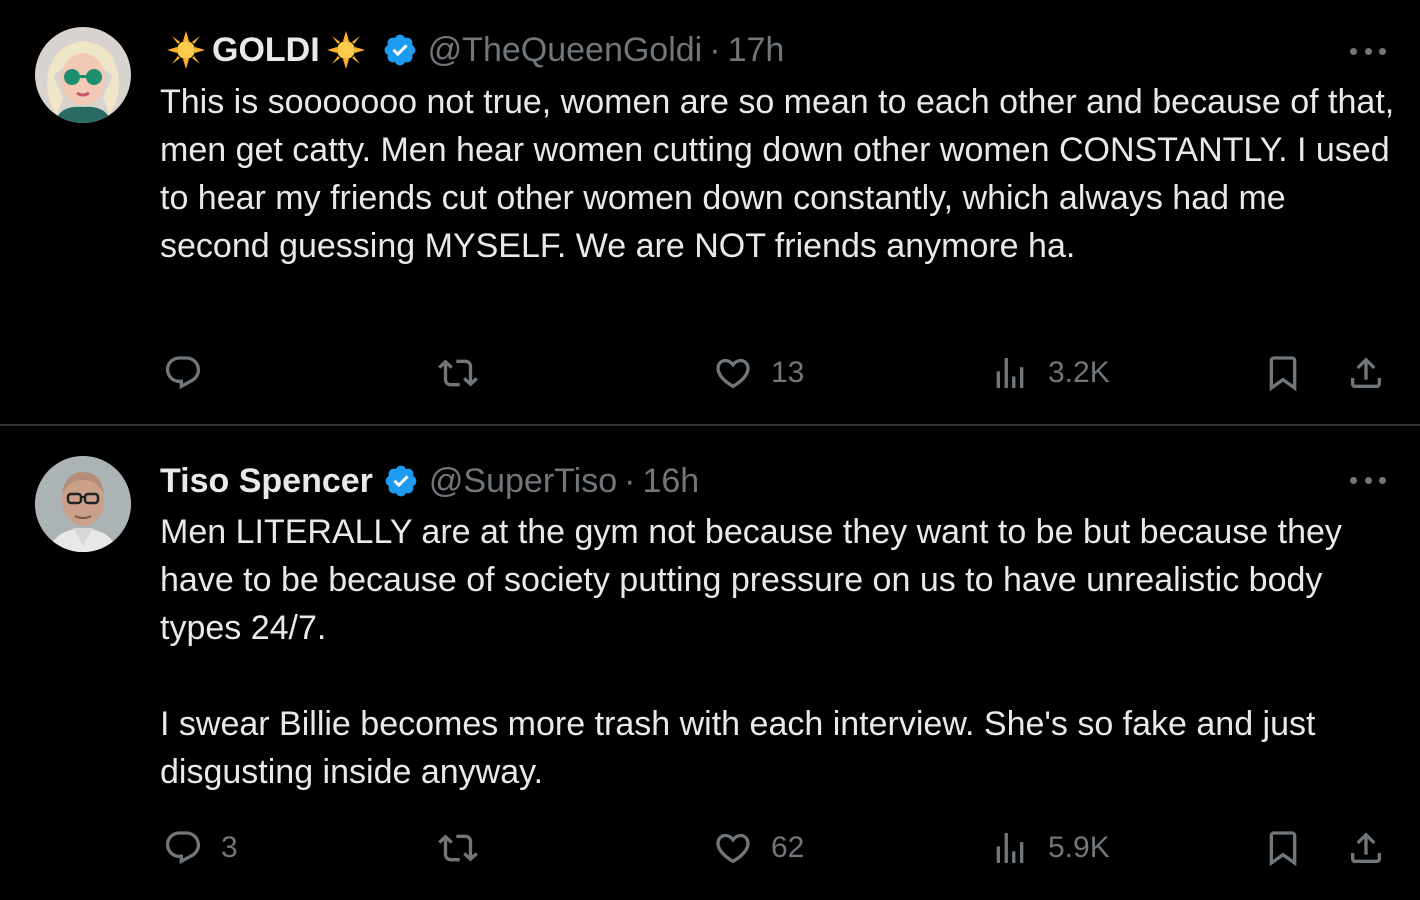 The height and width of the screenshot is (900, 1420). What do you see at coordinates (788, 847) in the screenshot?
I see `like-count: 62` at bounding box center [788, 847].